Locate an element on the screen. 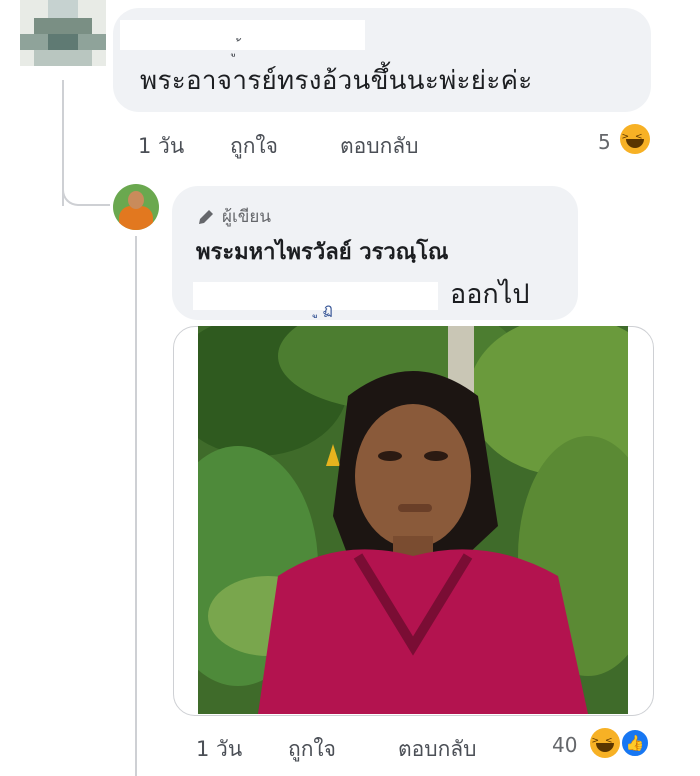  comment-text: พระอาจารย์ทรงอ้วนขึ้นนะพ่ะย่ะค่ะ is located at coordinates (336, 81).